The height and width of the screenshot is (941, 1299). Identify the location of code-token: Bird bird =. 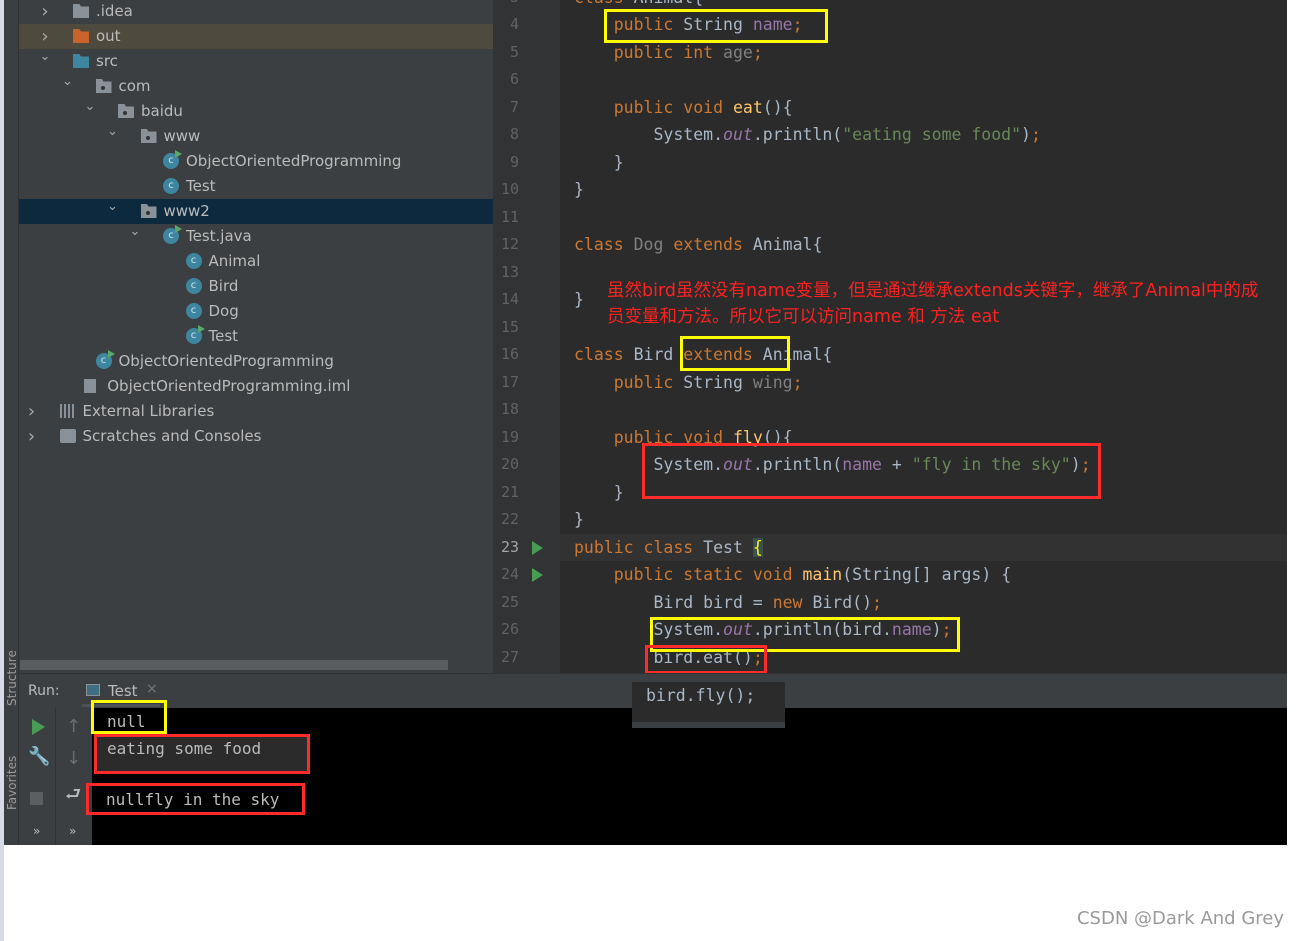
(673, 602).